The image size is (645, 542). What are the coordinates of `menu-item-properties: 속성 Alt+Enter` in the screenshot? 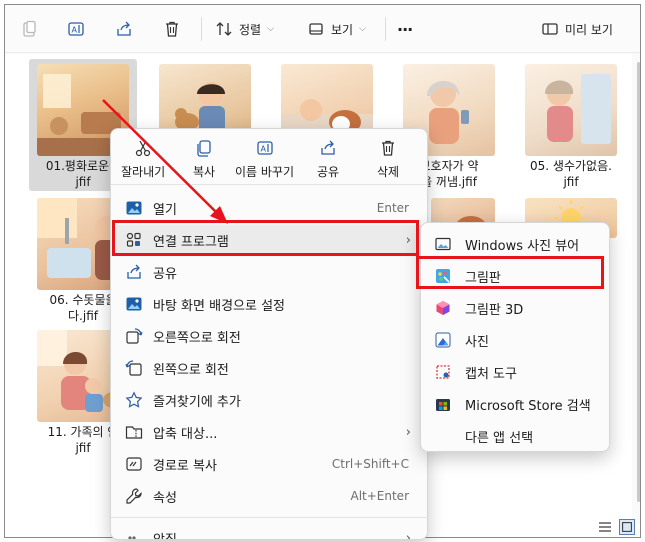 It's located at (270, 496).